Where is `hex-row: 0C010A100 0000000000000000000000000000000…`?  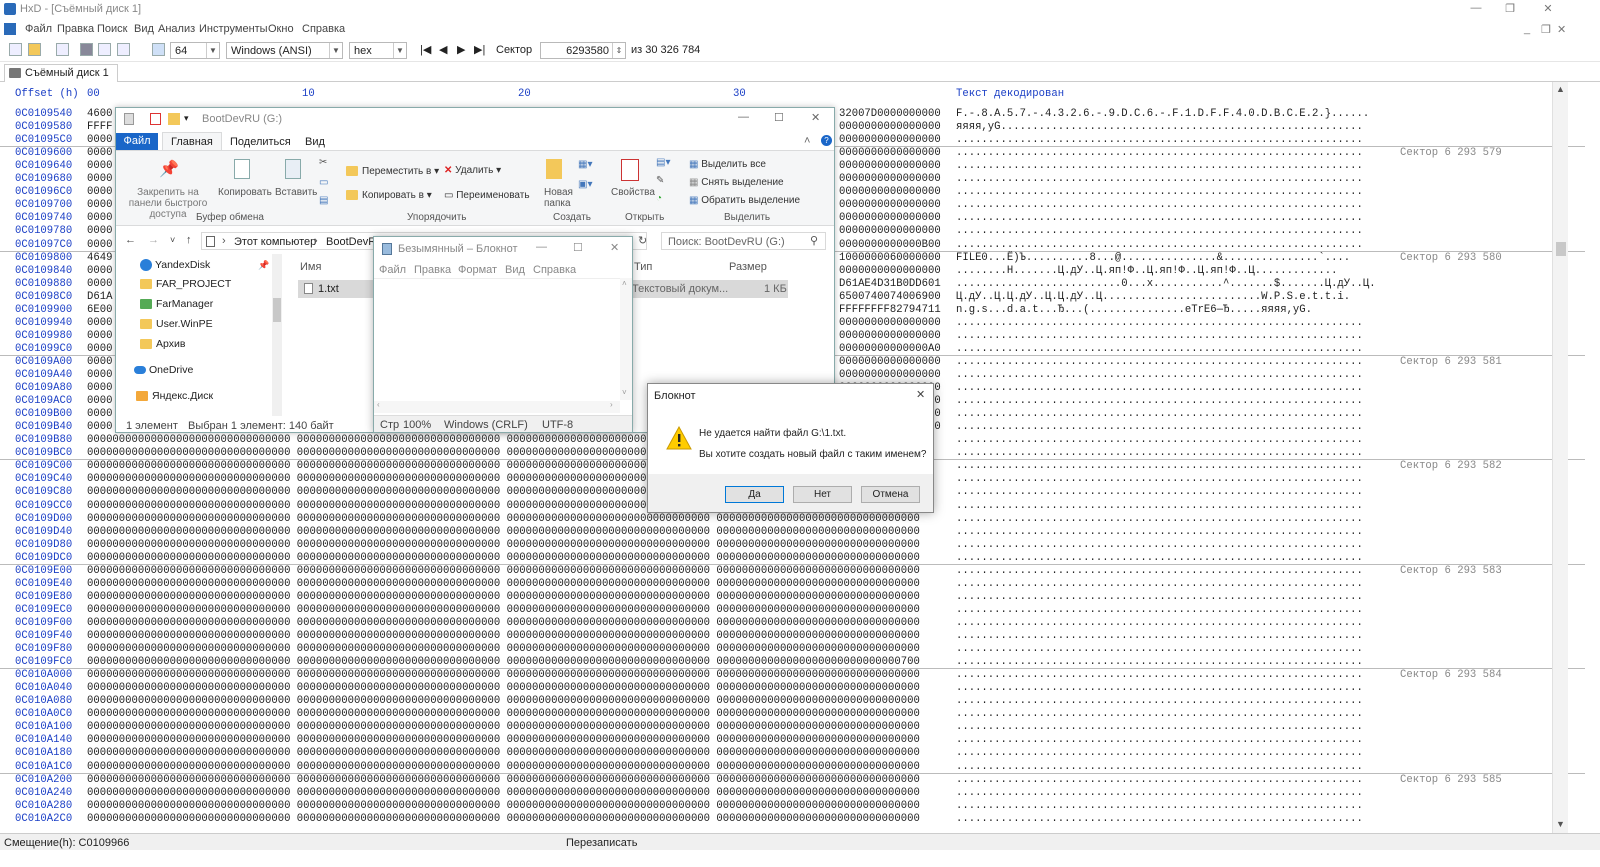 hex-row: 0C010A100 0000000000000000000000000000000… is located at coordinates (792, 727).